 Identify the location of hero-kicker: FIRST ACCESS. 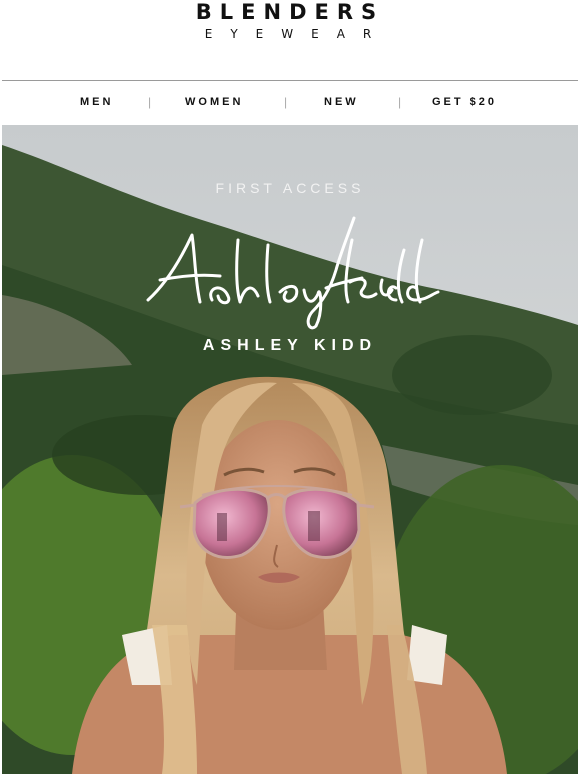
(290, 188).